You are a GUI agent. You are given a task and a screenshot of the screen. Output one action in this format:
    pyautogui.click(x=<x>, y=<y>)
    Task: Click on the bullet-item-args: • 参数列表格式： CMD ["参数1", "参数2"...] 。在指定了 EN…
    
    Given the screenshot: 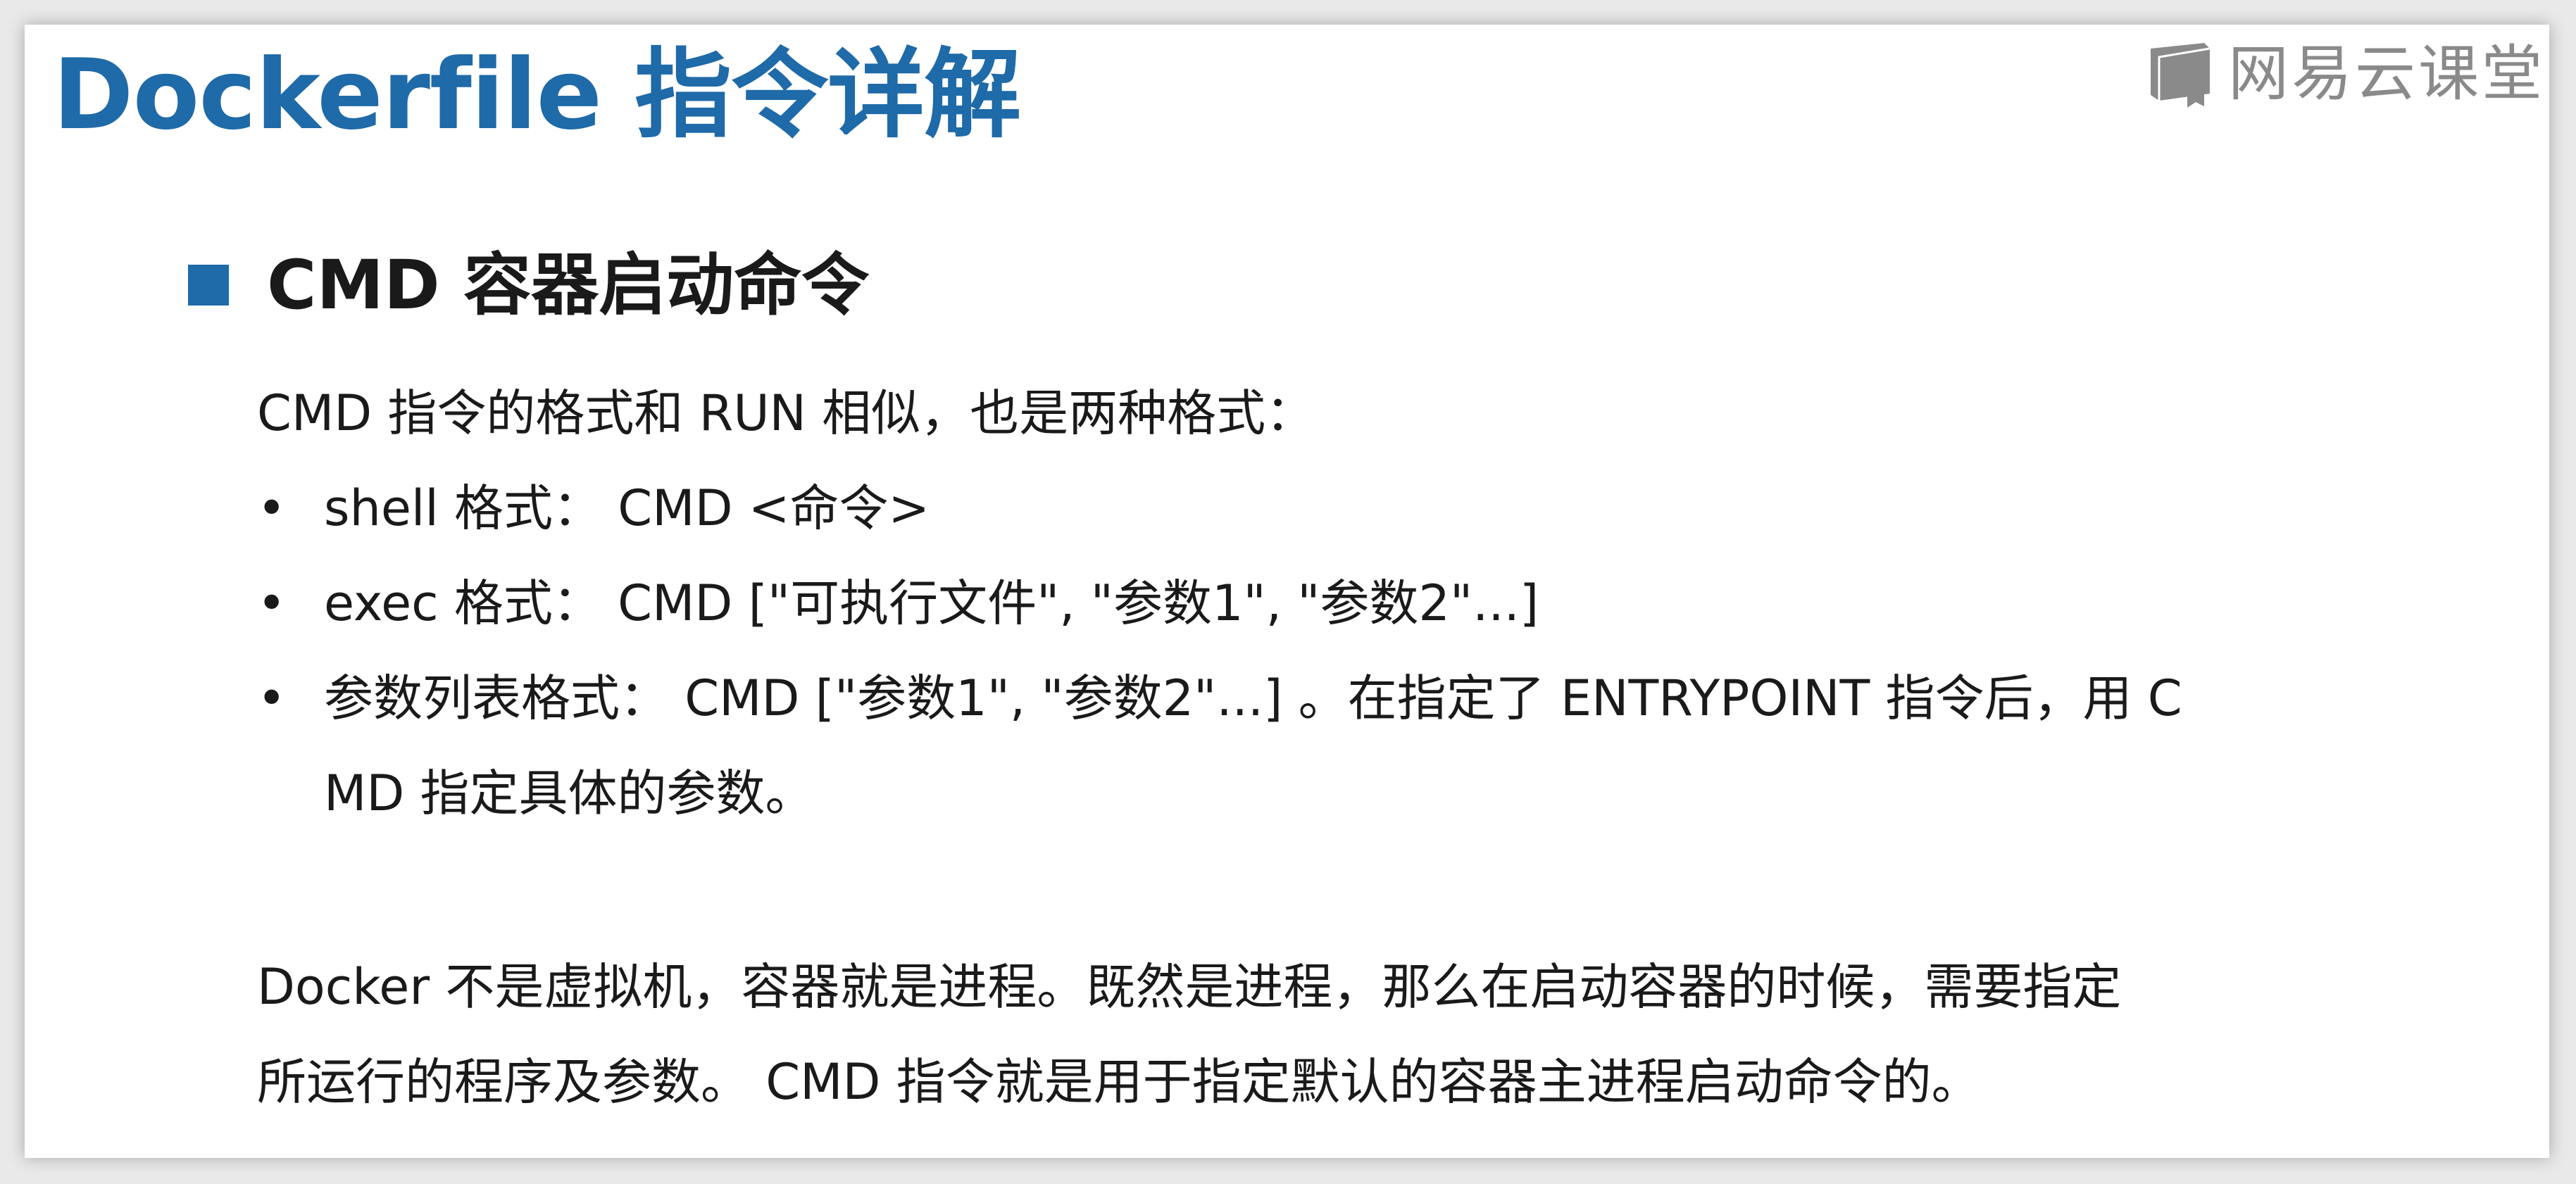 What is the action you would take?
    pyautogui.click(x=1219, y=746)
    